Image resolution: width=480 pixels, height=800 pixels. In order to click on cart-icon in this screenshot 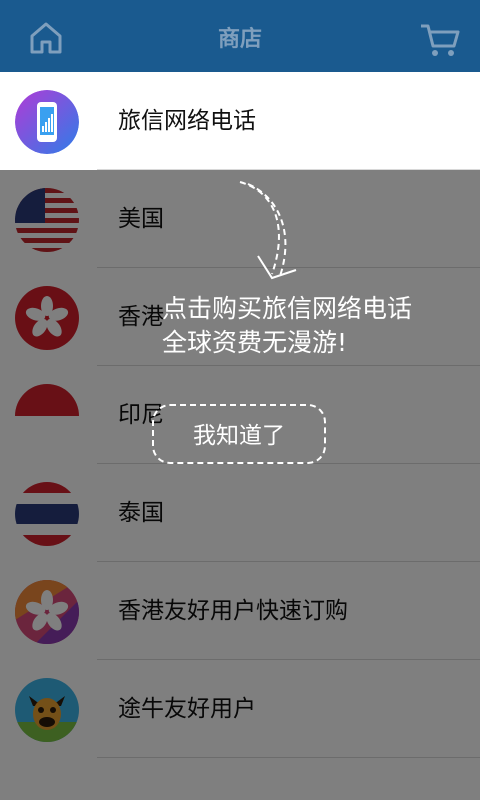, I will do `click(440, 40)`.